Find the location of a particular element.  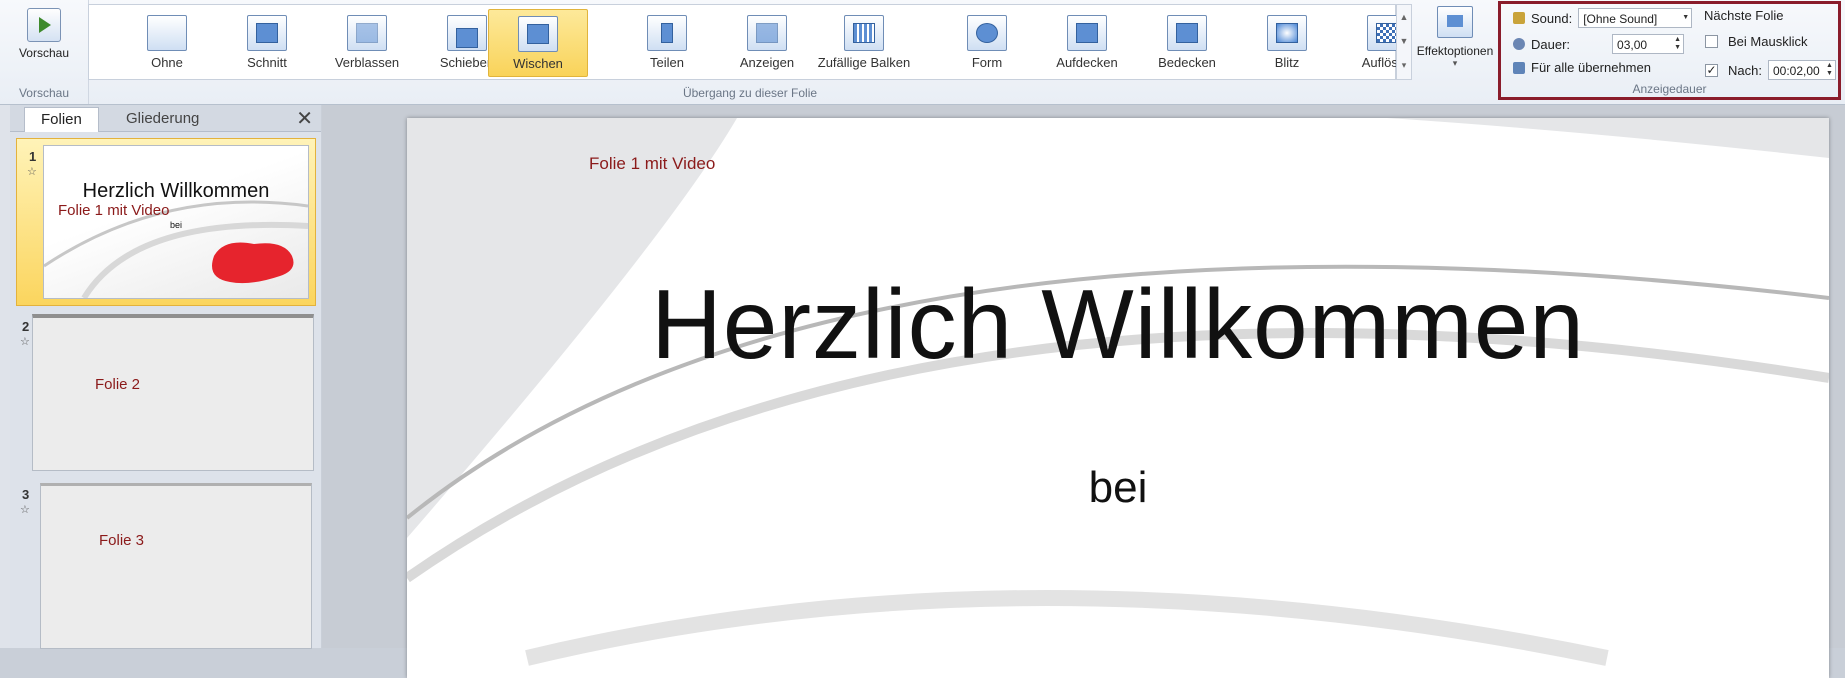

slide-thumbnail-3: 3 ☆ Folie 3 is located at coordinates (165, 563).